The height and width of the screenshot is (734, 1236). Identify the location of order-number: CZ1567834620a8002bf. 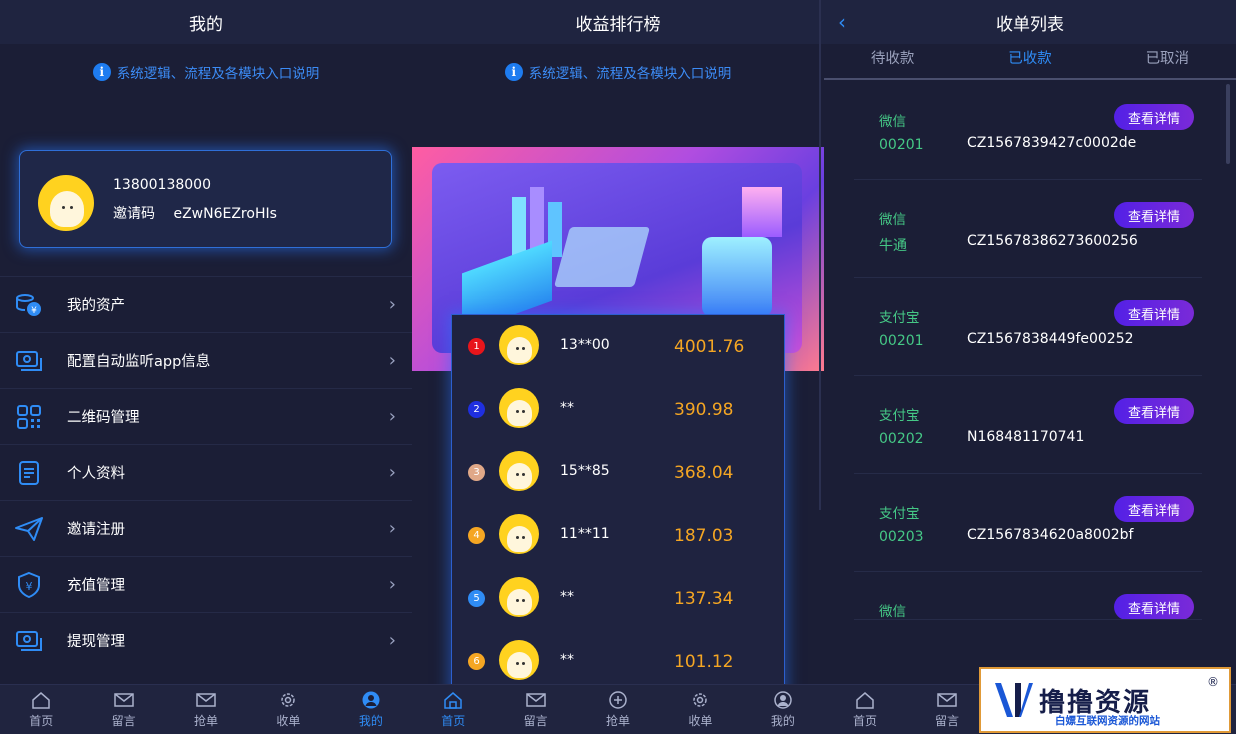
(1050, 535).